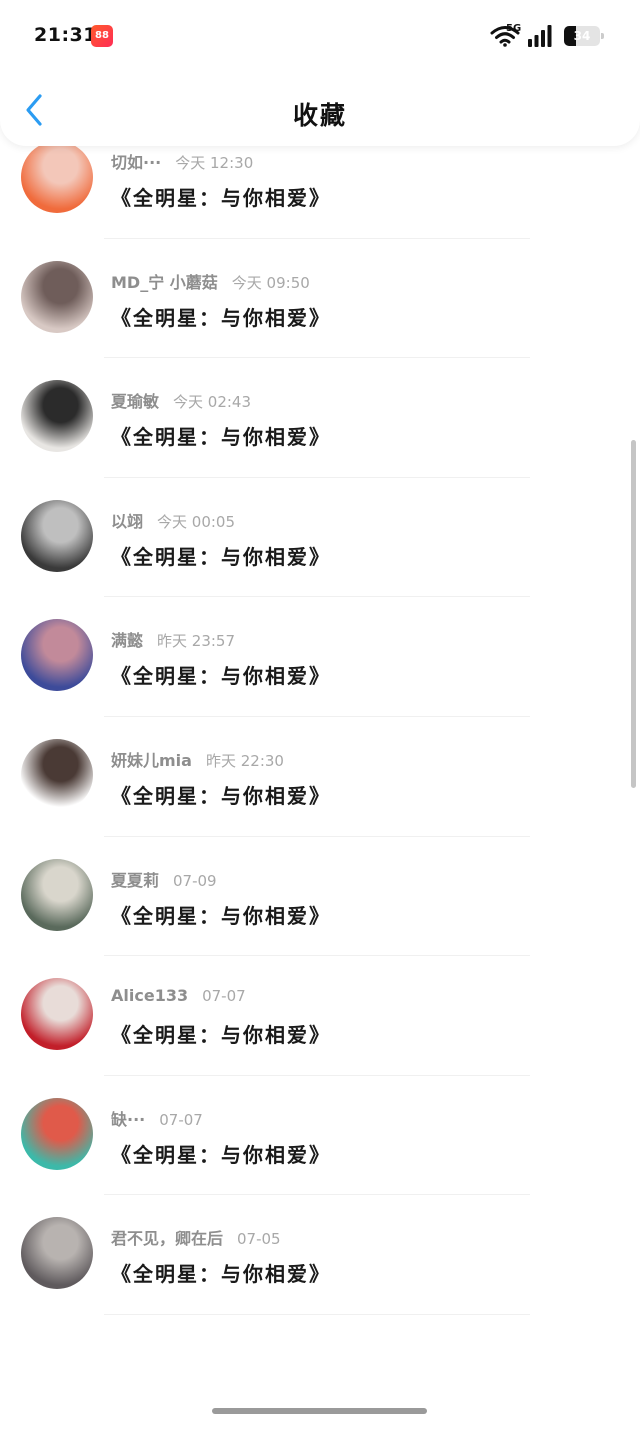  Describe the element at coordinates (196, 521) in the screenshot. I see `timestamp: 今天 00:05` at that location.